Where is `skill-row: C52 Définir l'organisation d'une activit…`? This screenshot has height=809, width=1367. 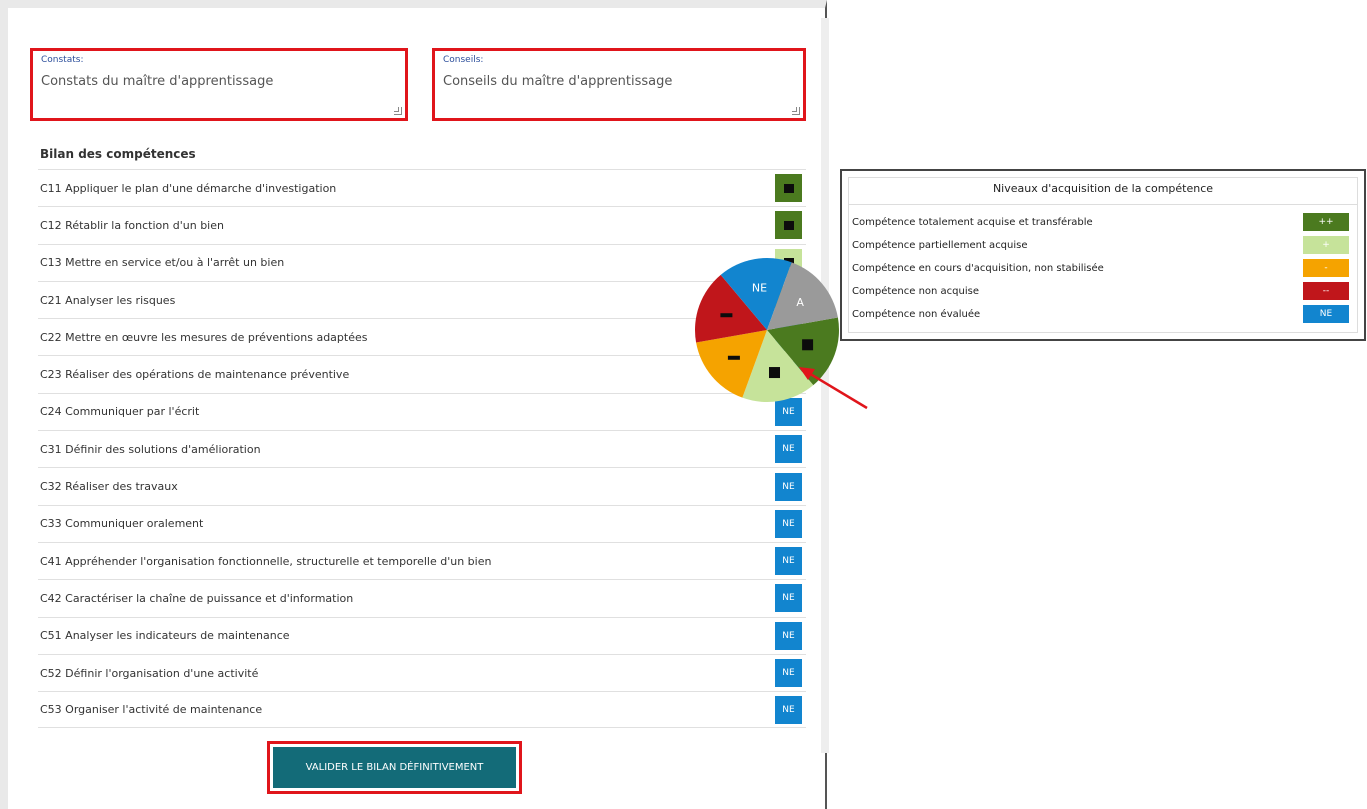
skill-row: C52 Définir l'organisation d'une activit… is located at coordinates (422, 672).